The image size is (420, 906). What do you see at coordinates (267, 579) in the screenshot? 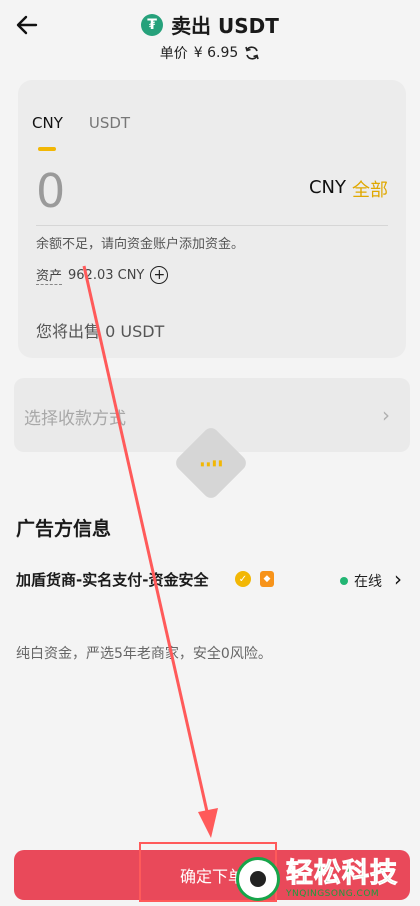
I see `shield-badge-icon: ◆` at bounding box center [267, 579].